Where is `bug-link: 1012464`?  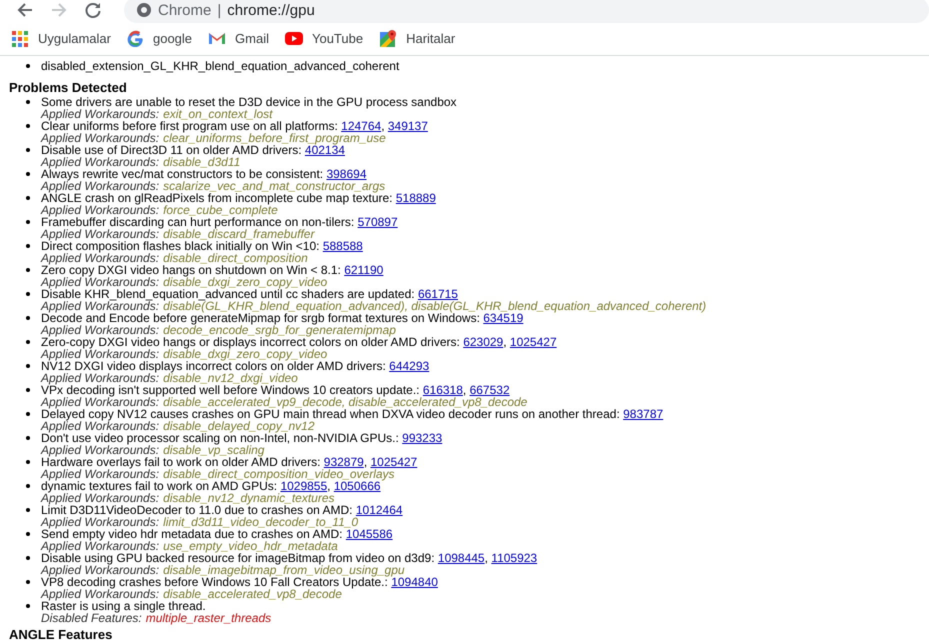 bug-link: 1012464 is located at coordinates (379, 510).